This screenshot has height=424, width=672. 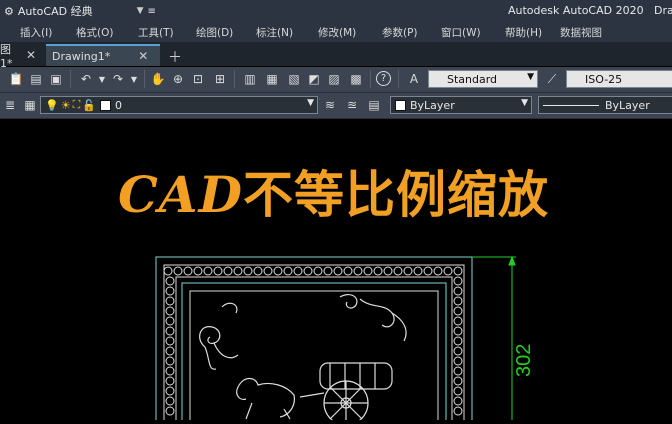 What do you see at coordinates (663, 10) in the screenshot?
I see `user-name: Dra` at bounding box center [663, 10].